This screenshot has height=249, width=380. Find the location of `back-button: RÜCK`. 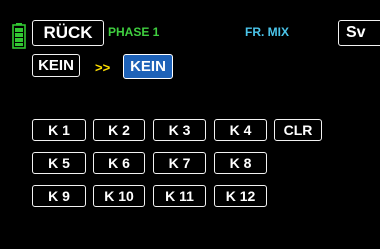

back-button: RÜCK is located at coordinates (68, 33).